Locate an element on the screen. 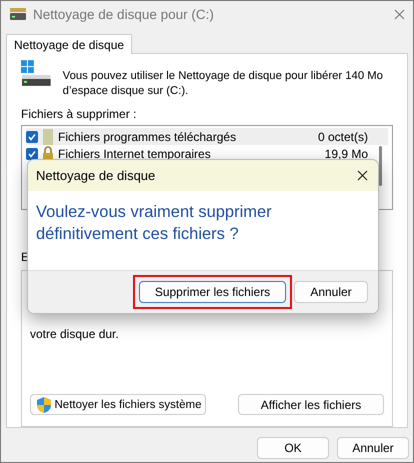 This screenshot has height=463, width=414. files-label: Fichiers à supprimer : is located at coordinates (78, 114).